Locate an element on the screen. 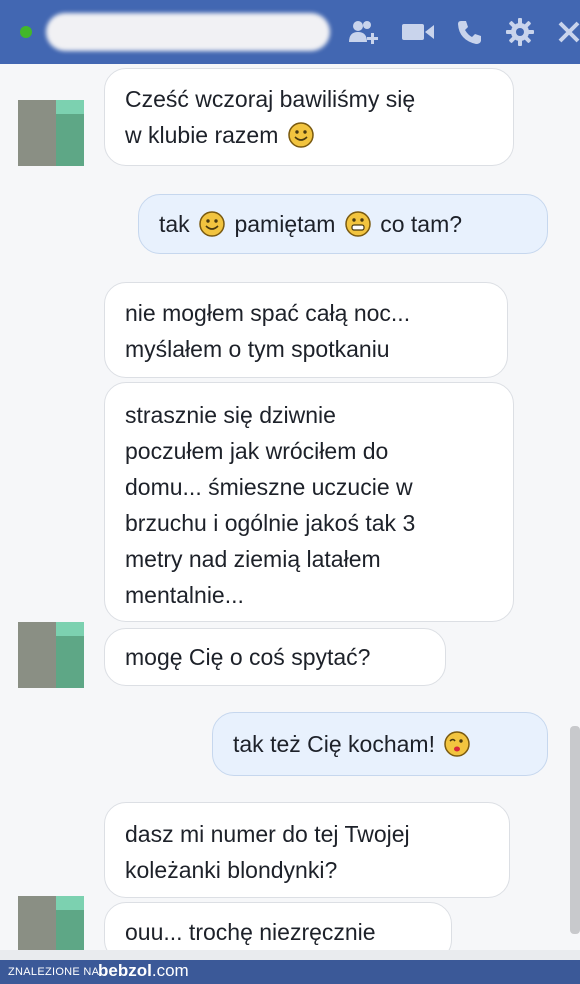 The image size is (580, 984). contact-name-redacted is located at coordinates (188, 32).